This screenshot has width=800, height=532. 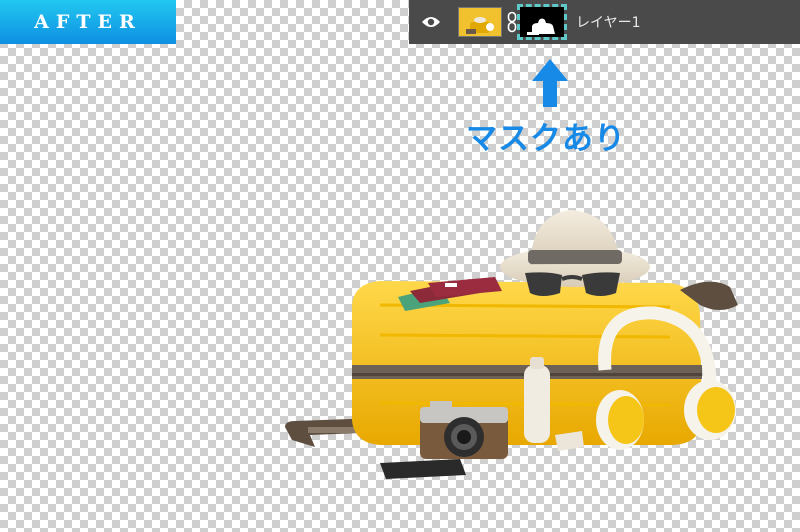 I want to click on eye-icon, so click(x=431, y=22).